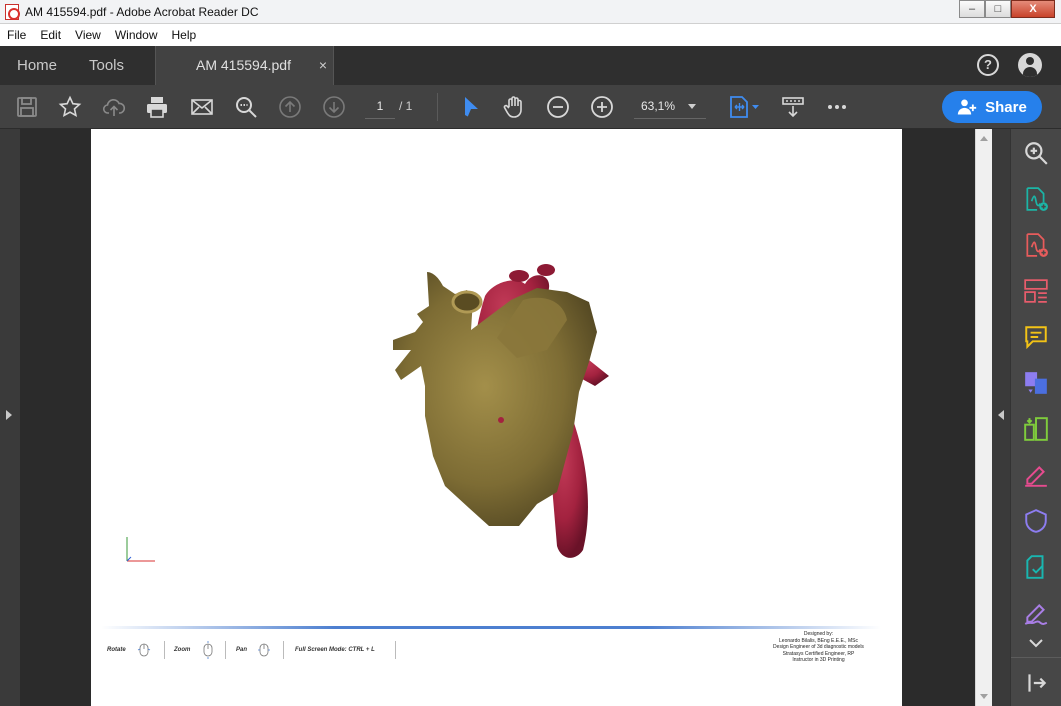 The height and width of the screenshot is (706, 1061). What do you see at coordinates (1036, 657) in the screenshot?
I see `panel-divider` at bounding box center [1036, 657].